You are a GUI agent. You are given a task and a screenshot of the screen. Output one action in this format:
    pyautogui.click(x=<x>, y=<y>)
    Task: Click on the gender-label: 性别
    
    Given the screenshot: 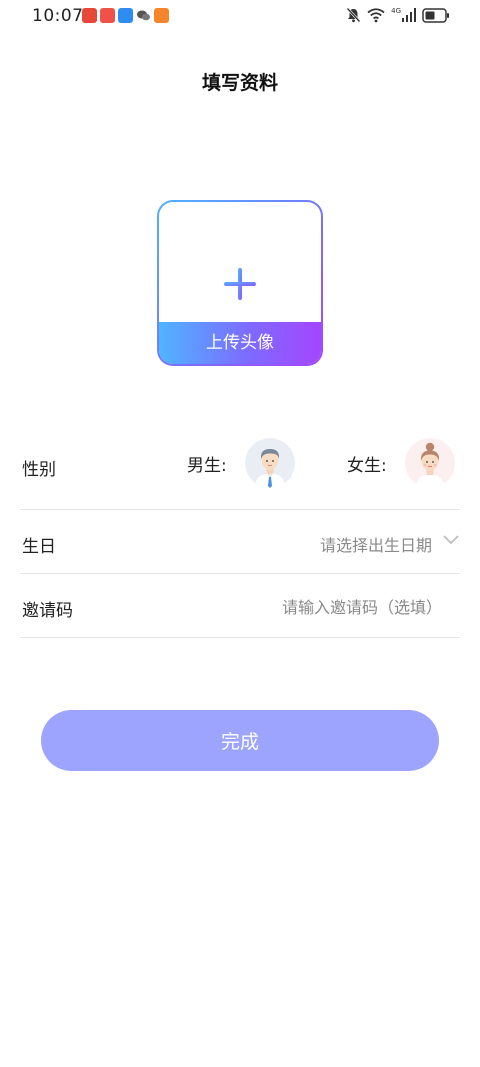 What is the action you would take?
    pyautogui.click(x=39, y=470)
    